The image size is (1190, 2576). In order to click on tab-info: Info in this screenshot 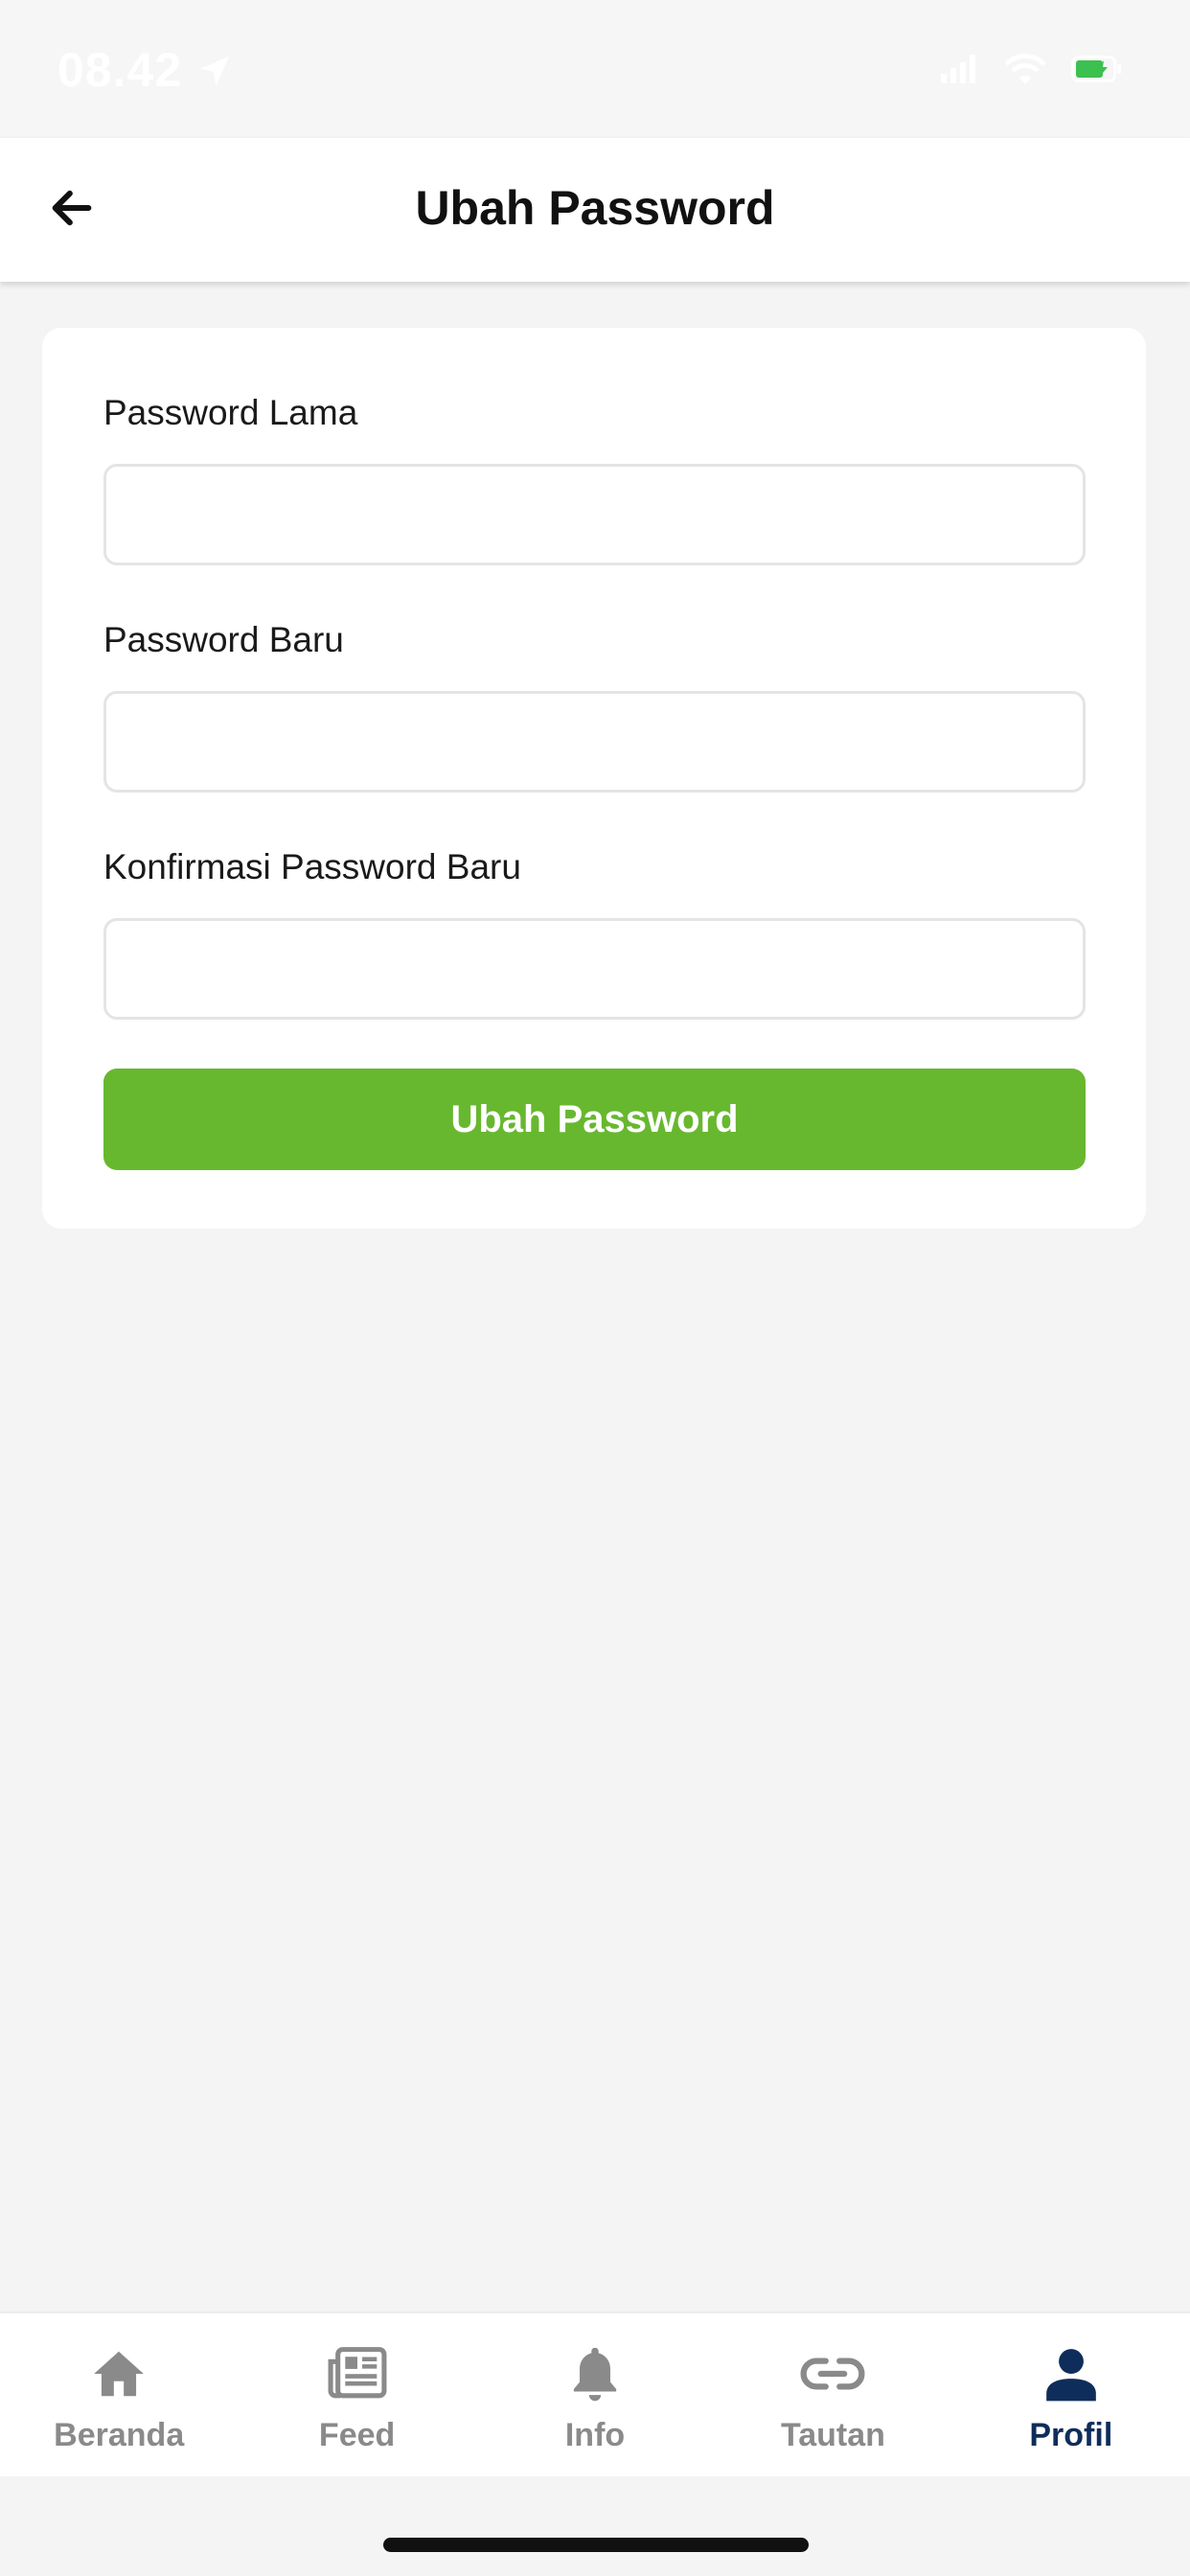, I will do `click(595, 2394)`.